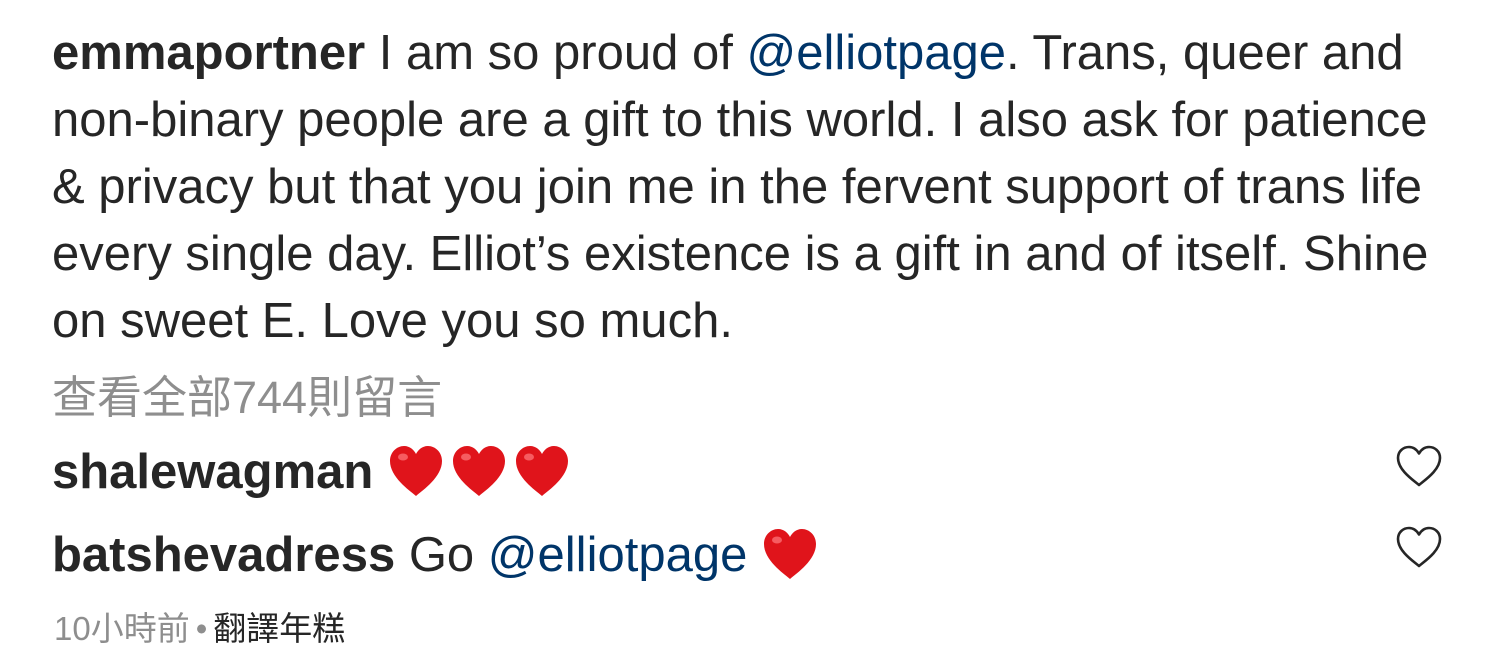 Image resolution: width=1500 pixels, height=669 pixels. I want to click on comment-mention-link: @elliotpage, so click(618, 555).